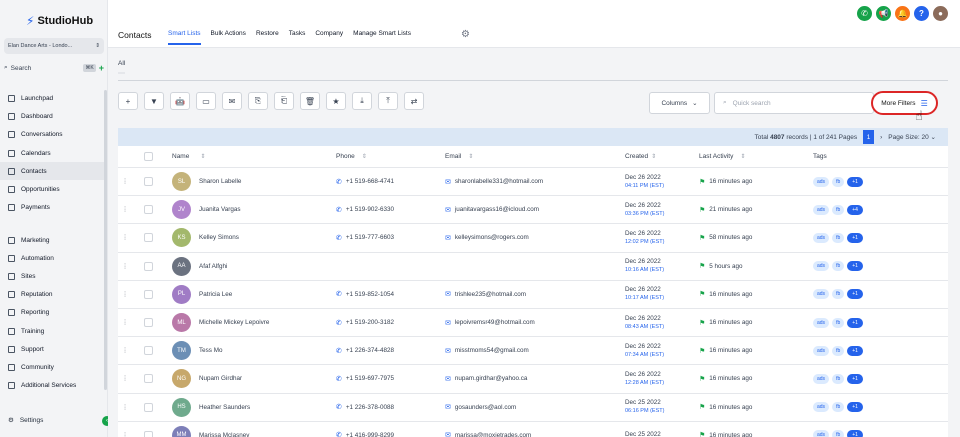 The height and width of the screenshot is (437, 960). What do you see at coordinates (54, 68) in the screenshot?
I see `sidebar-search: ⌕ Search ⌘K +` at bounding box center [54, 68].